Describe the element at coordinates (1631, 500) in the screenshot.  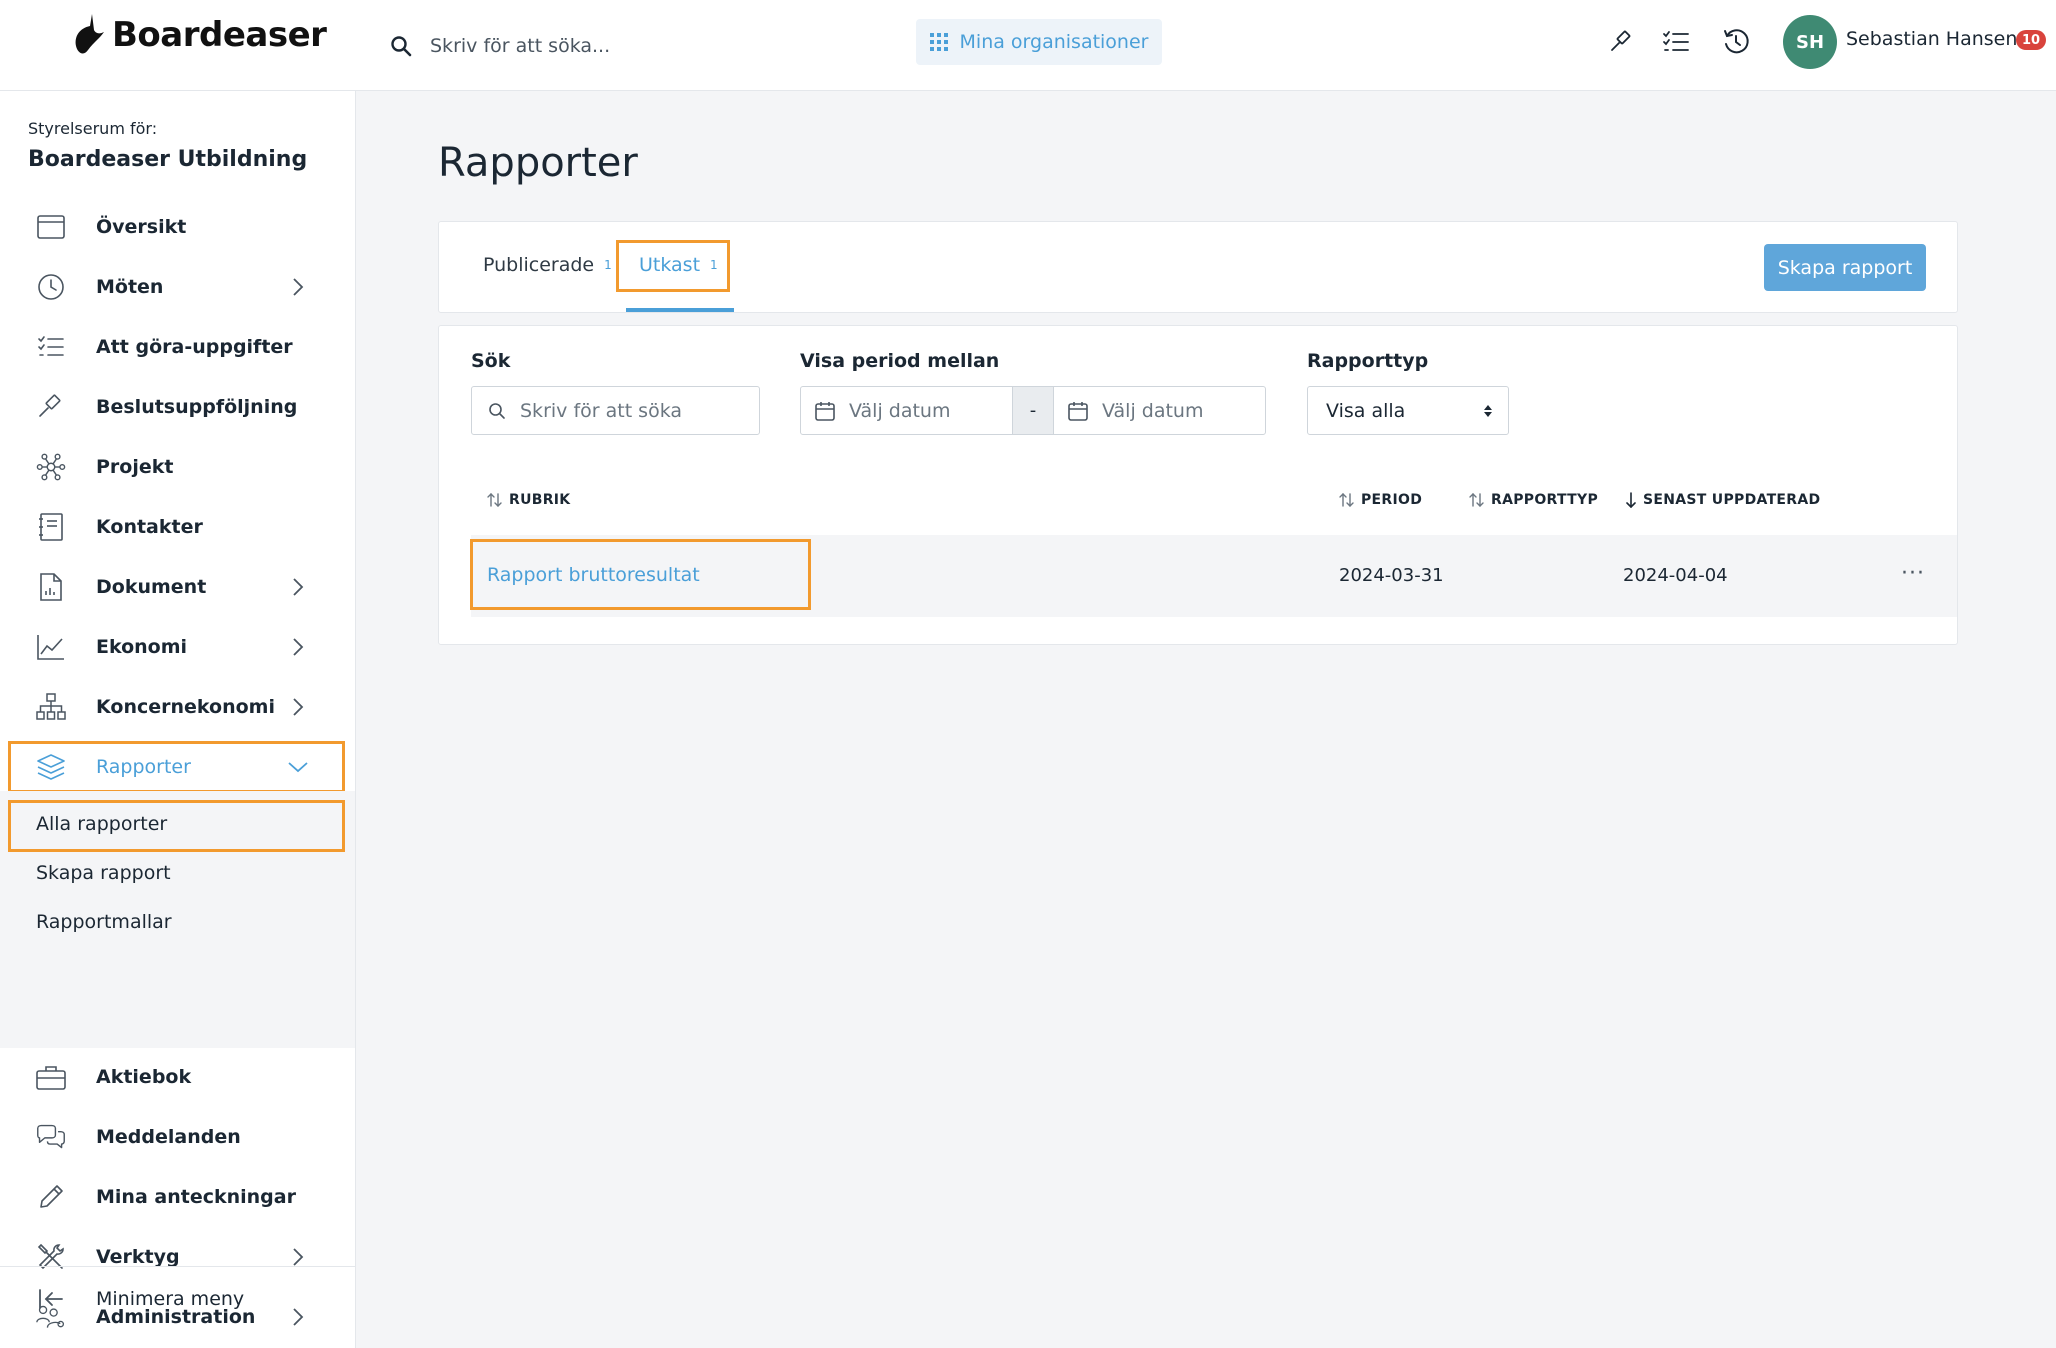
I see `sort-descending-icon` at that location.